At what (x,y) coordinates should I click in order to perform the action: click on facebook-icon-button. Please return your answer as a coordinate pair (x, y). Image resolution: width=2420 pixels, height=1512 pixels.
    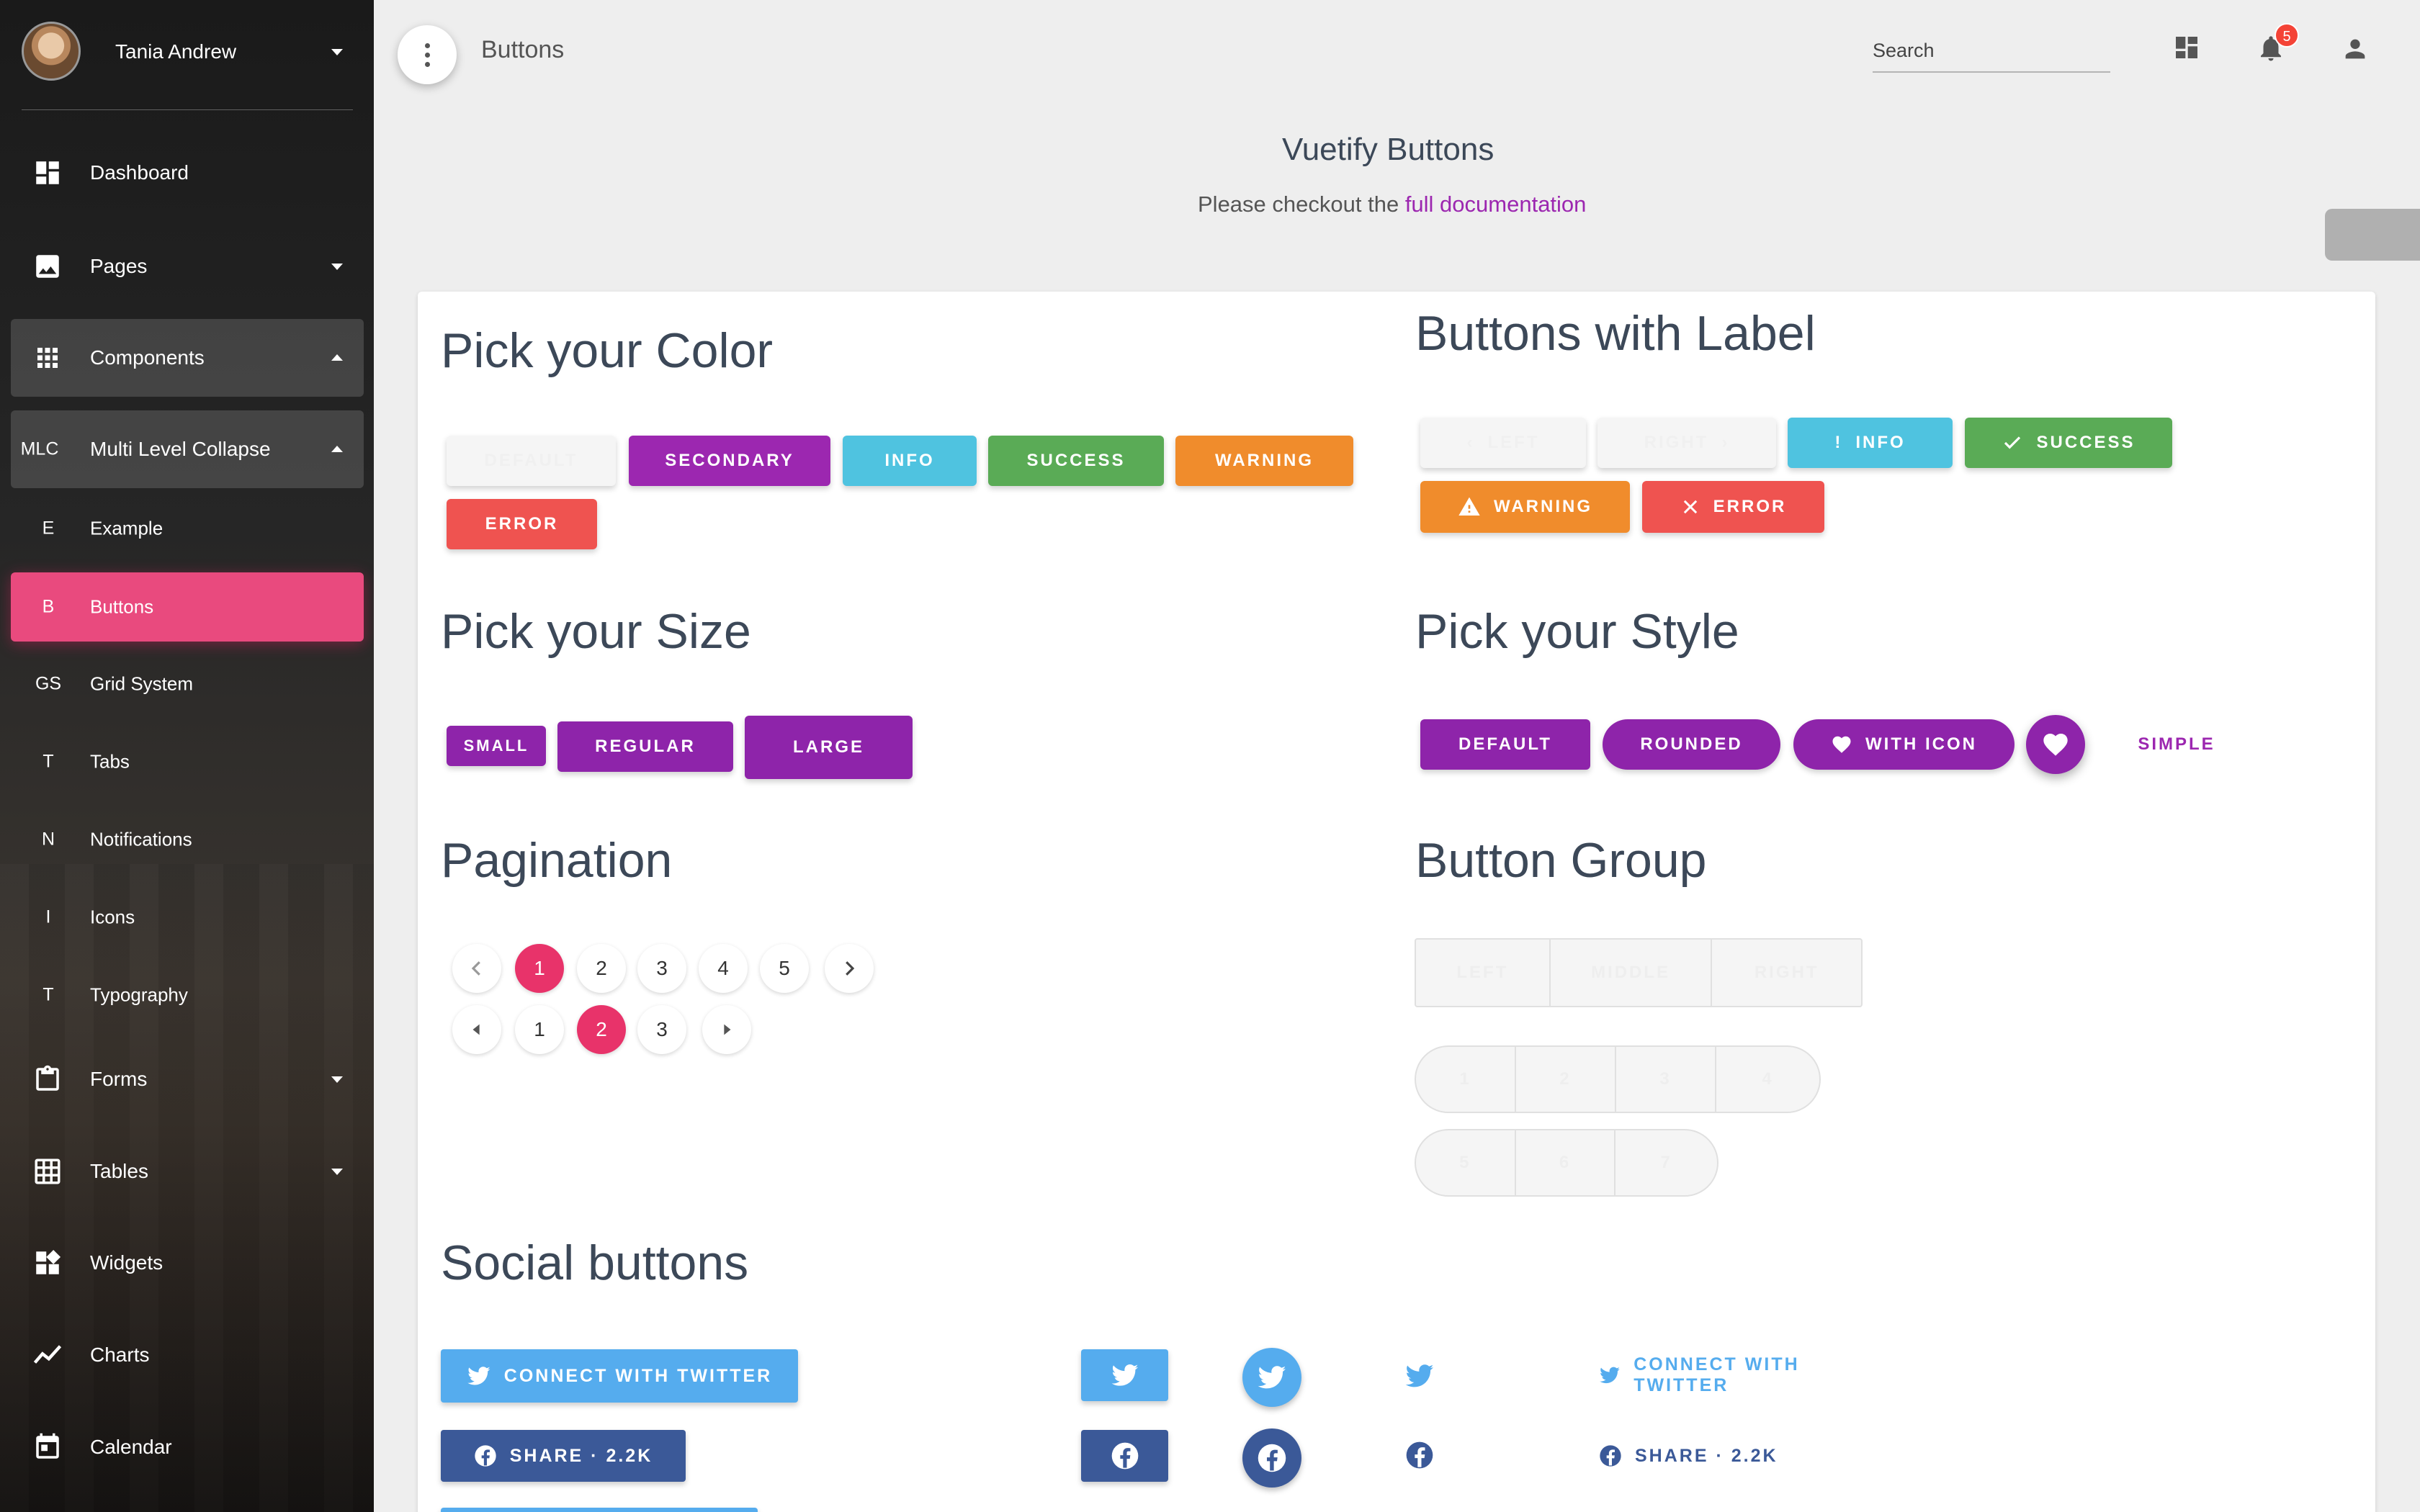
    Looking at the image, I should click on (1124, 1456).